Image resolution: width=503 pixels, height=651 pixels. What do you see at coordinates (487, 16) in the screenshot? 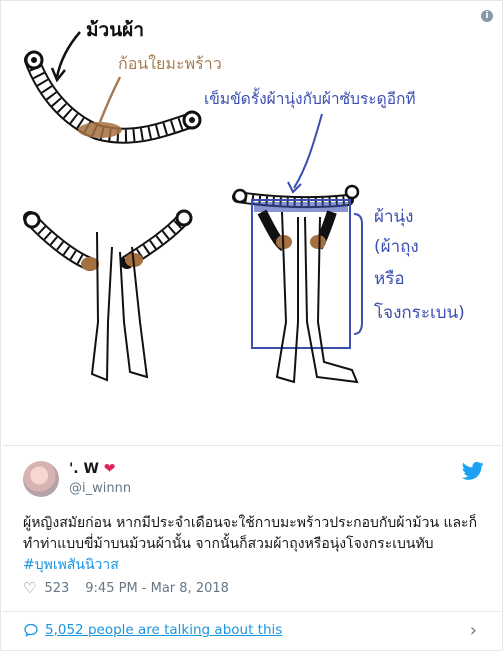
I see `info-icon: i` at bounding box center [487, 16].